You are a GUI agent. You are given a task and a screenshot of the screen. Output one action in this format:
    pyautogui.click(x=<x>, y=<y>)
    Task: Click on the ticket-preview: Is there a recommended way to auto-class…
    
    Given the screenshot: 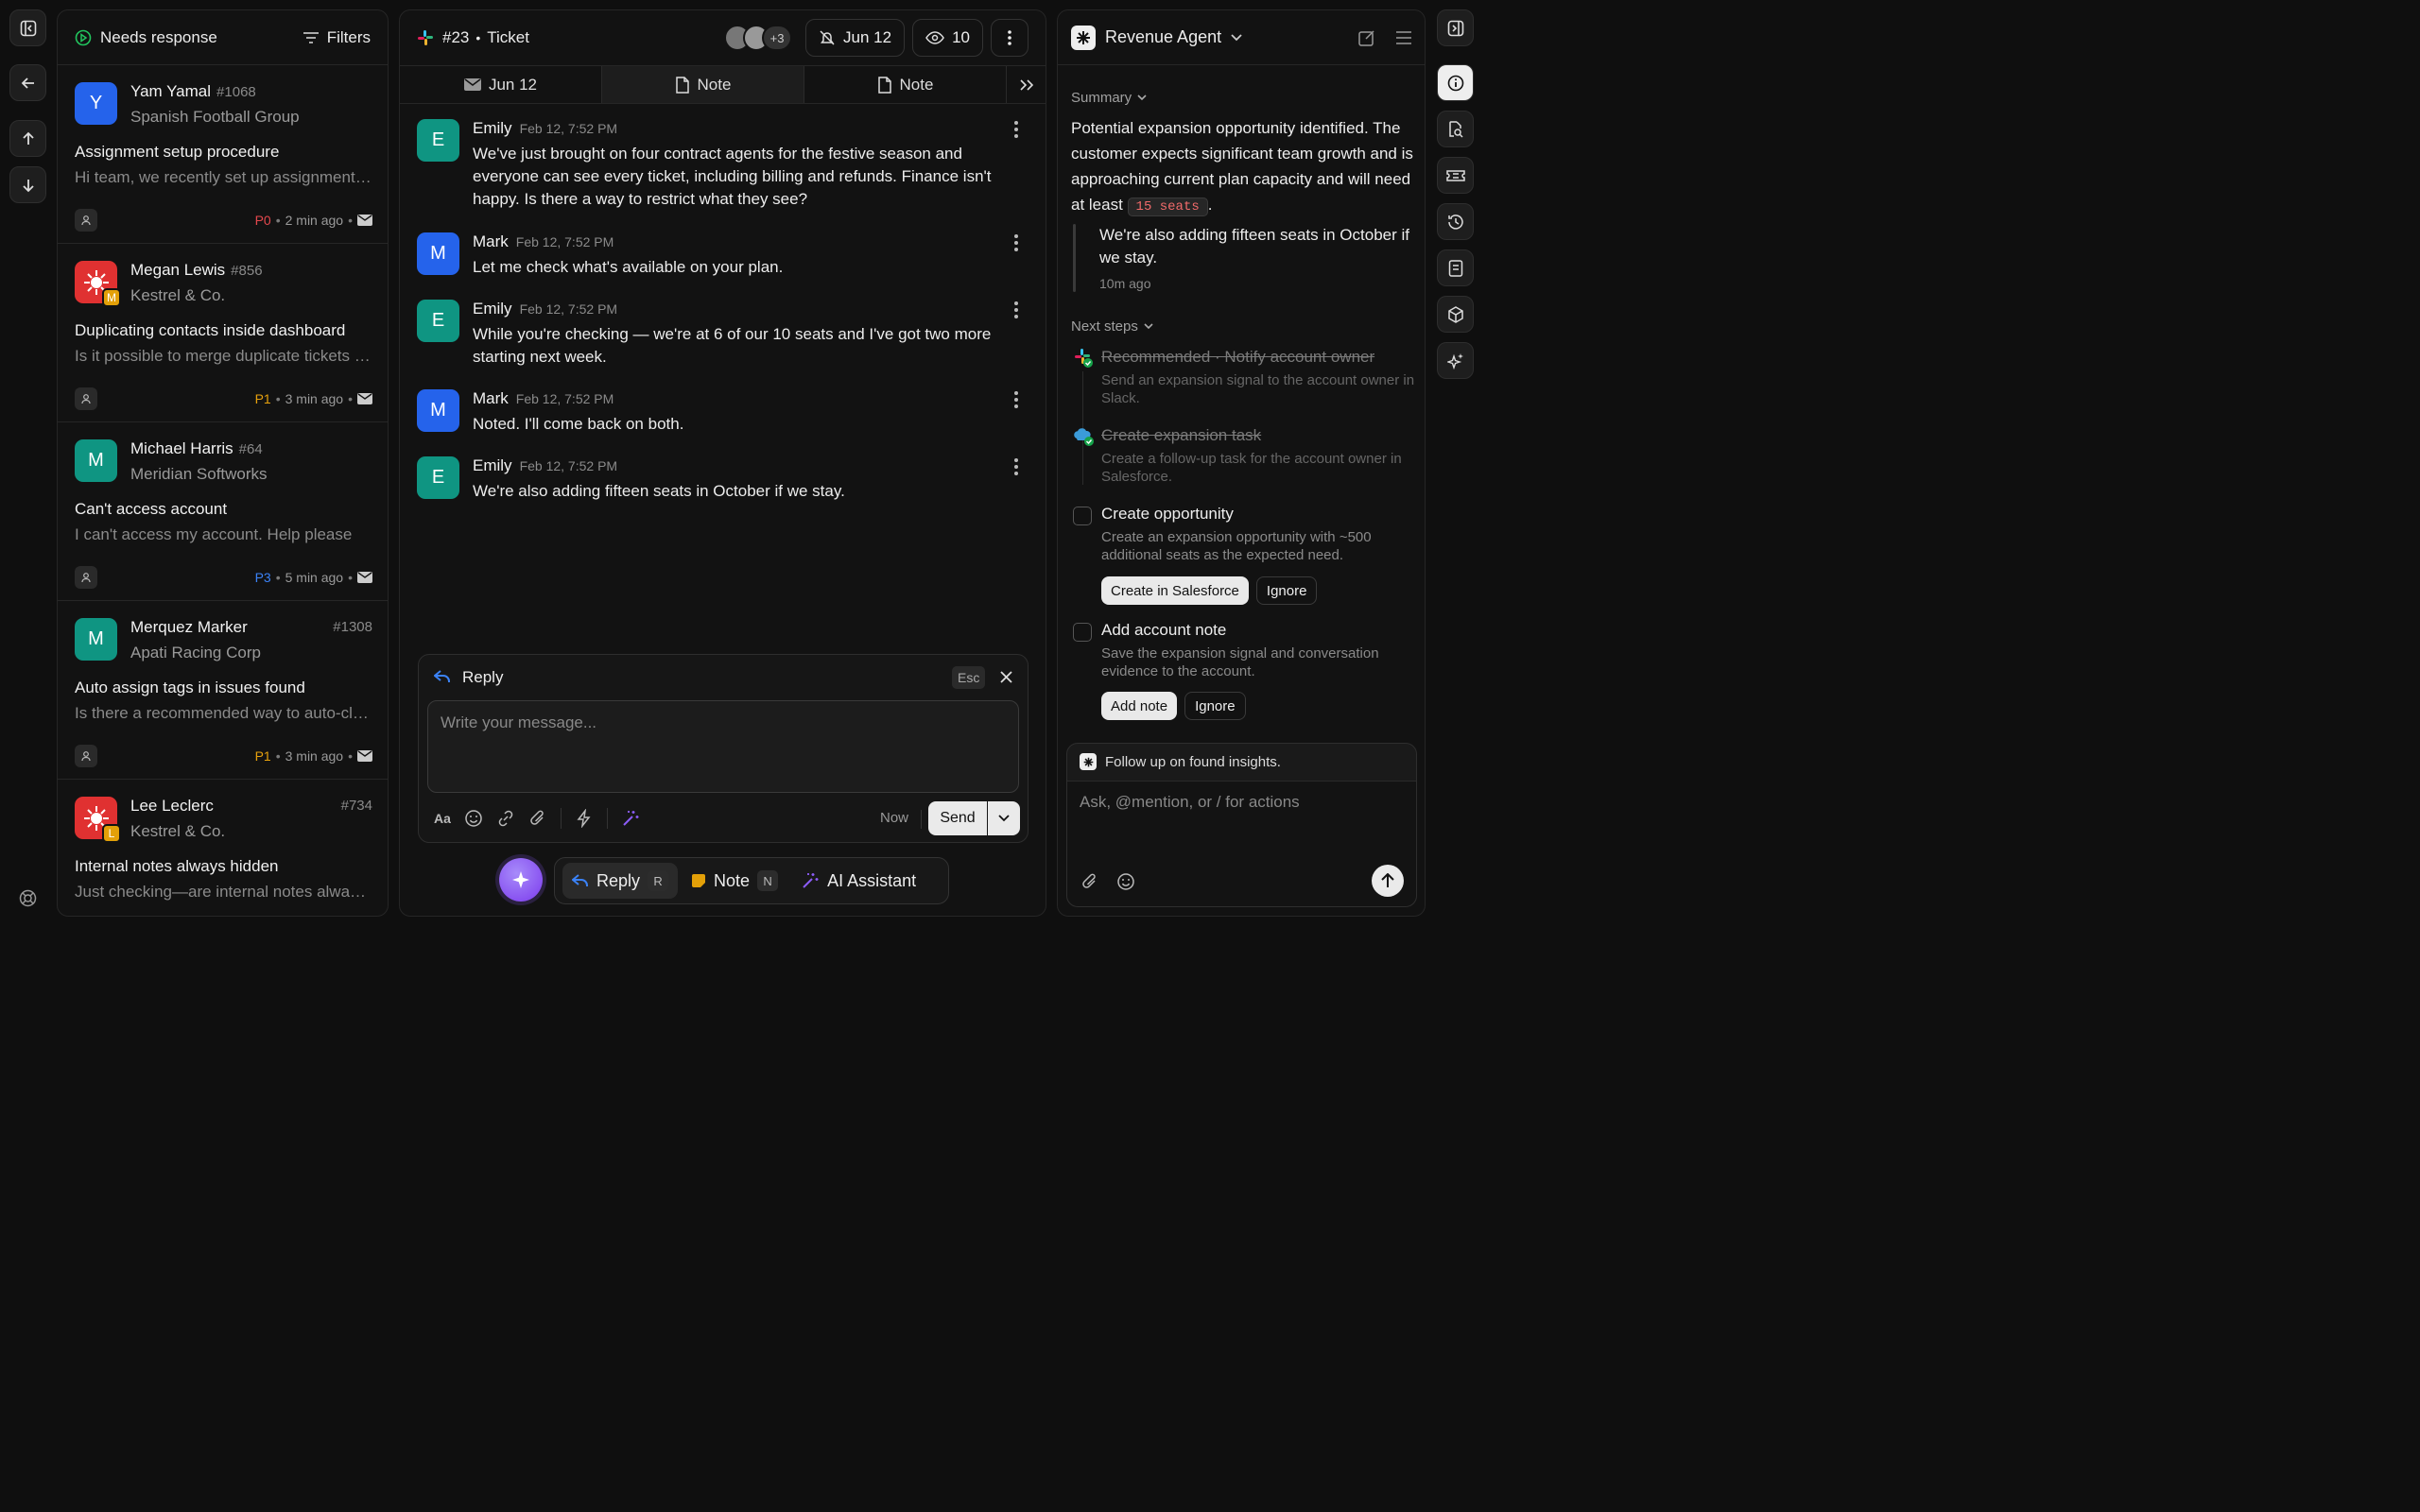 What is the action you would take?
    pyautogui.click(x=224, y=713)
    